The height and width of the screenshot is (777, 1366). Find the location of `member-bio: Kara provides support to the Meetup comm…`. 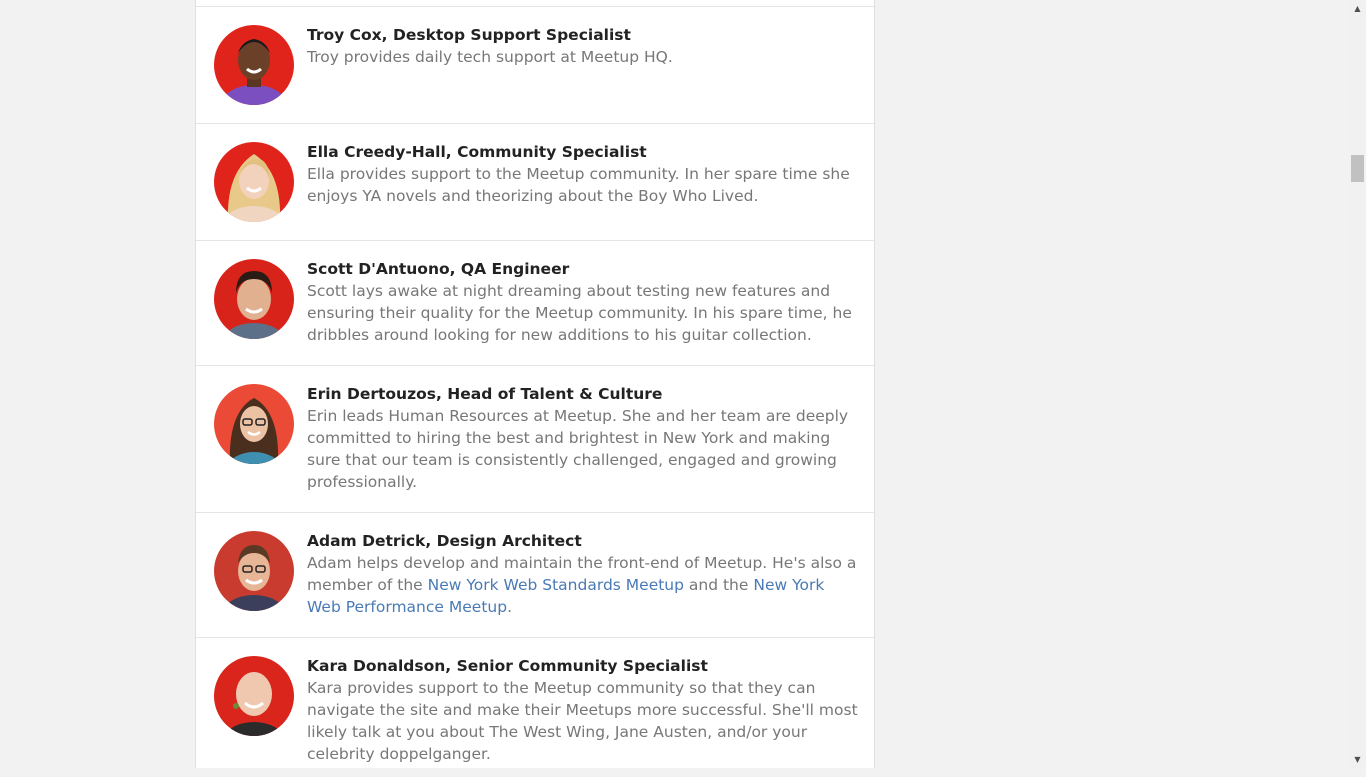

member-bio: Kara provides support to the Meetup comm… is located at coordinates (582, 721).